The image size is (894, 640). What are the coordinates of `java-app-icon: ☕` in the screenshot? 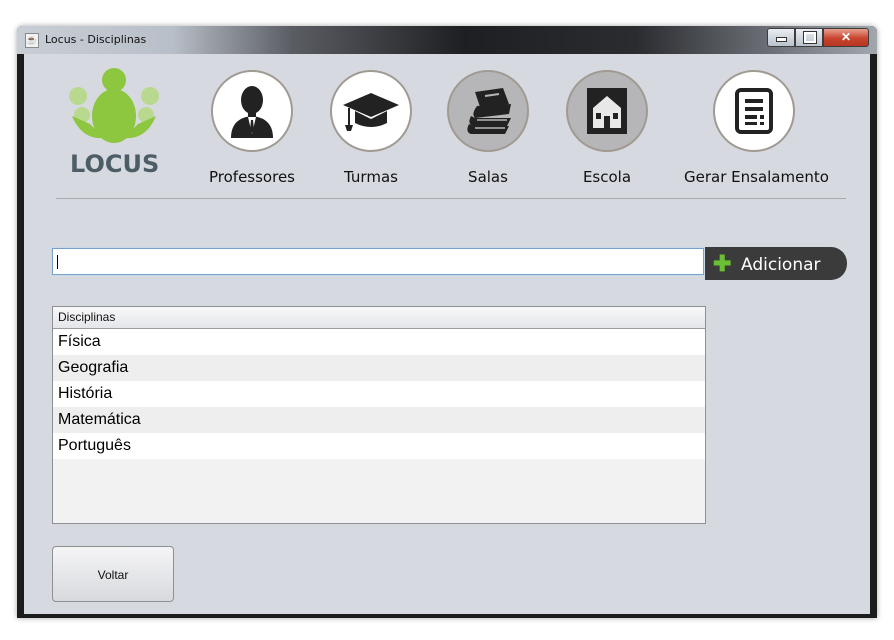 It's located at (32, 40).